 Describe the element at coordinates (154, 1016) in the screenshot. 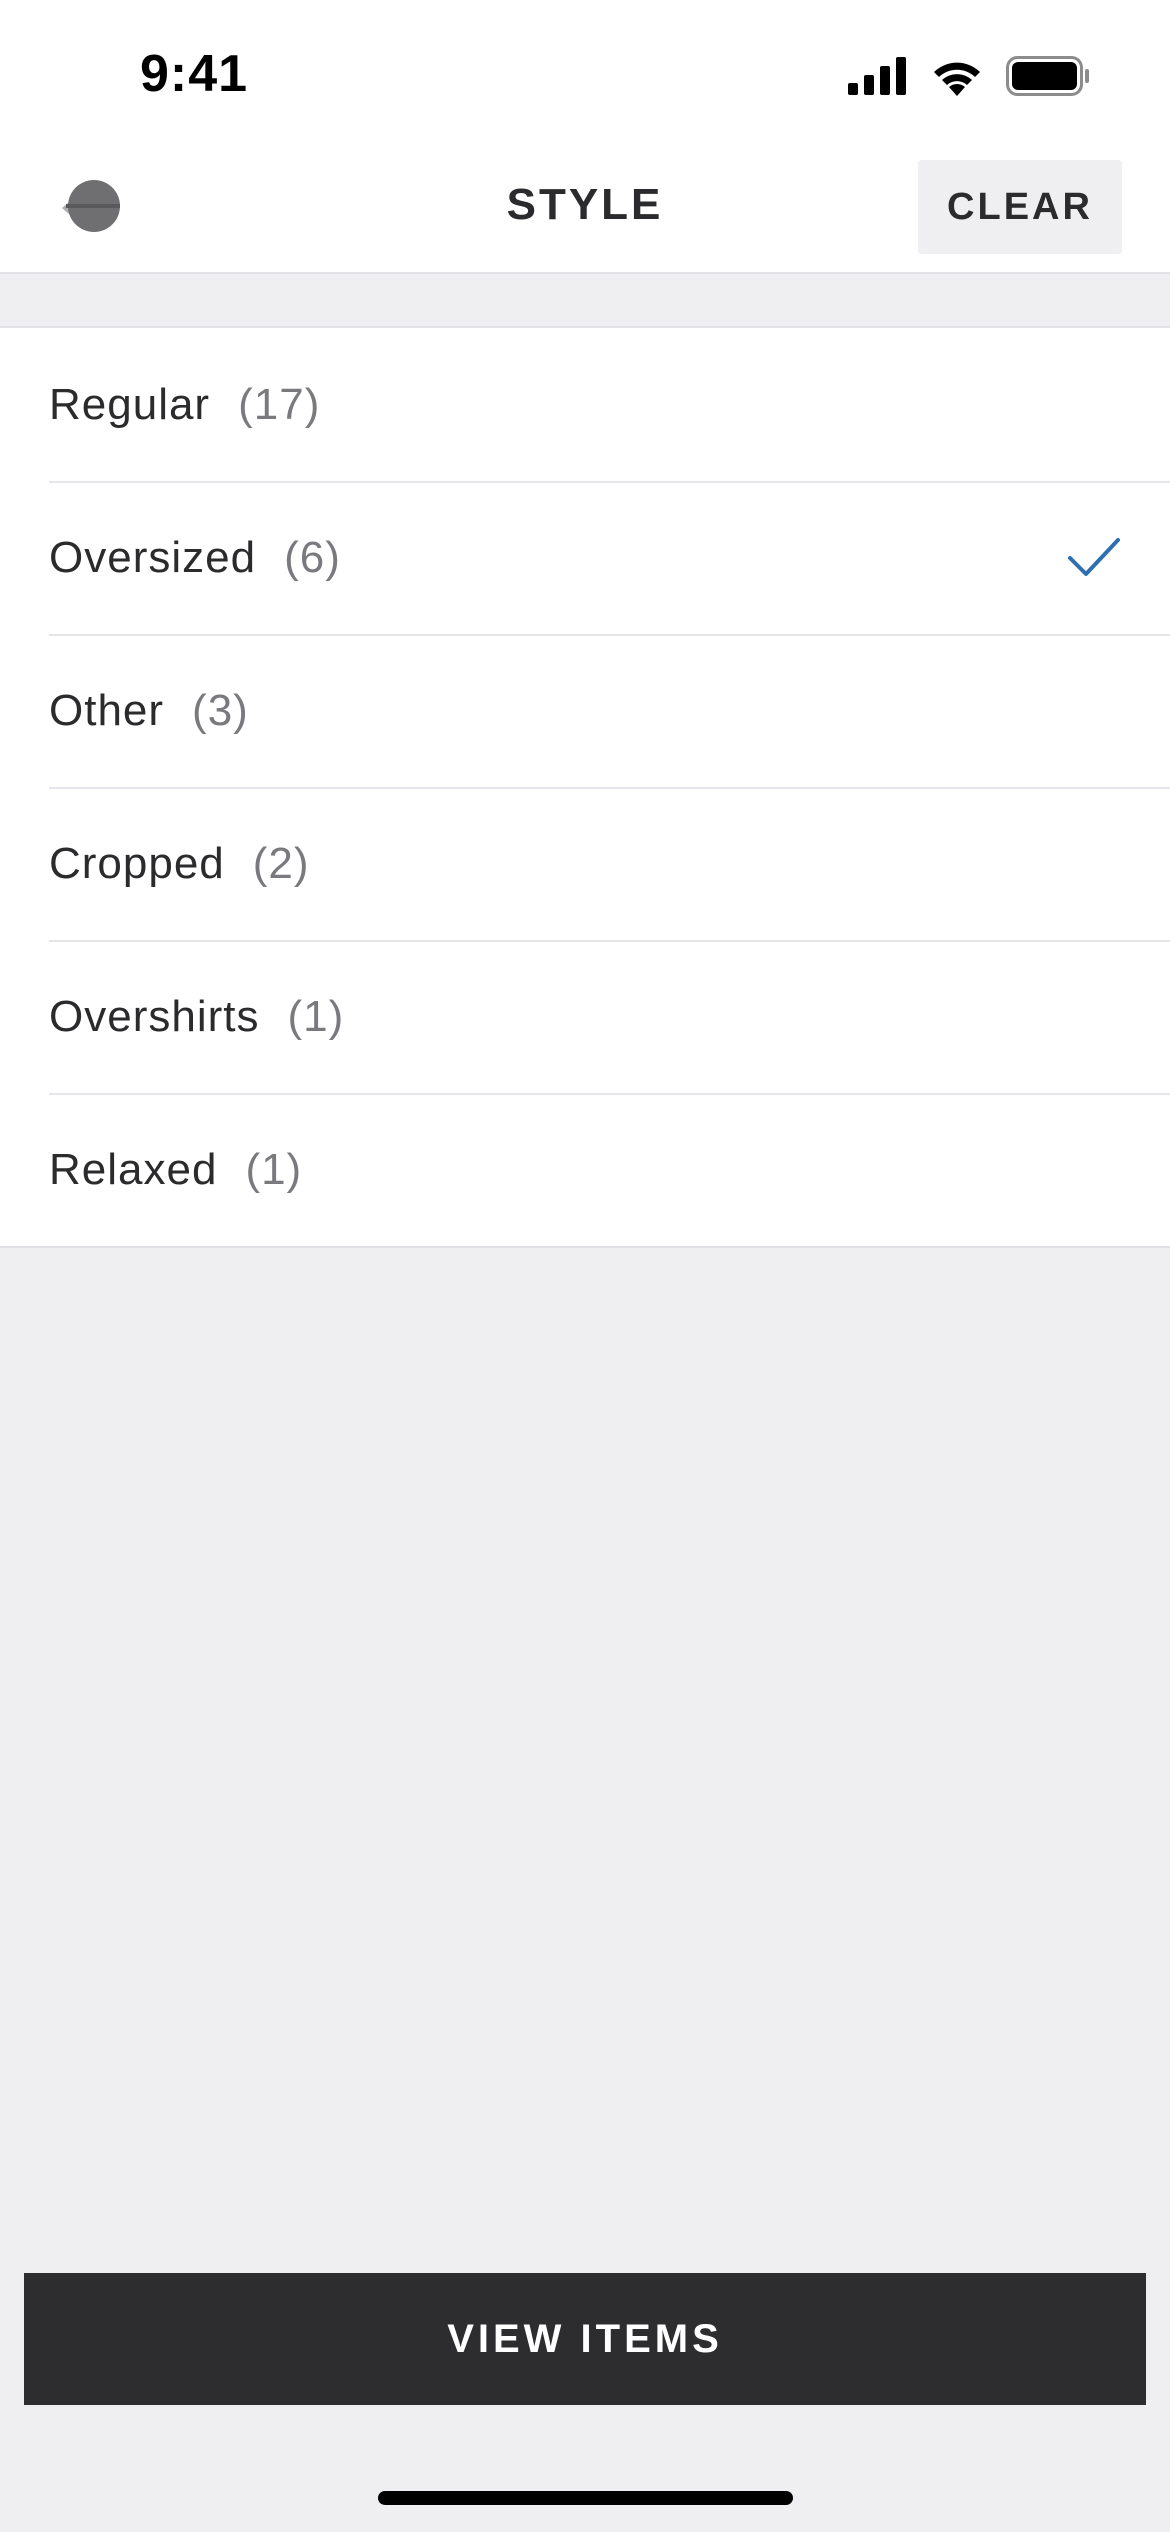

I see `option-label: Overshirts` at that location.